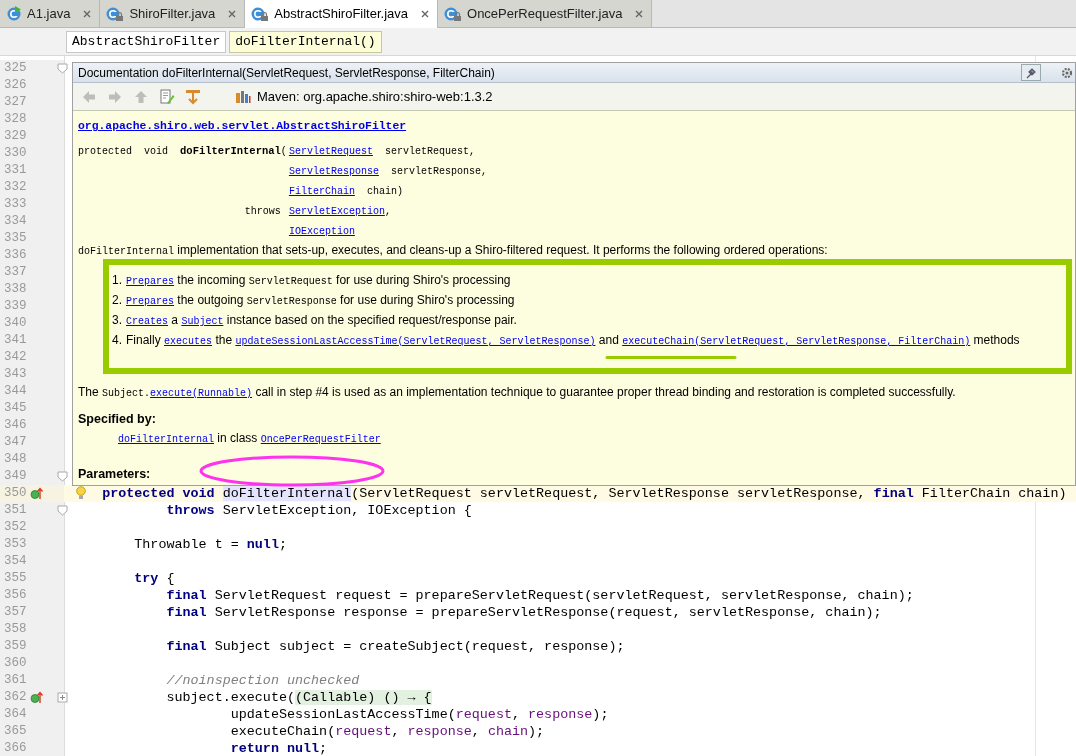  I want to click on popup-title: Documentation doFilterInternal(ServletRequest, ServletResponse, FilterChain), so click(287, 73).